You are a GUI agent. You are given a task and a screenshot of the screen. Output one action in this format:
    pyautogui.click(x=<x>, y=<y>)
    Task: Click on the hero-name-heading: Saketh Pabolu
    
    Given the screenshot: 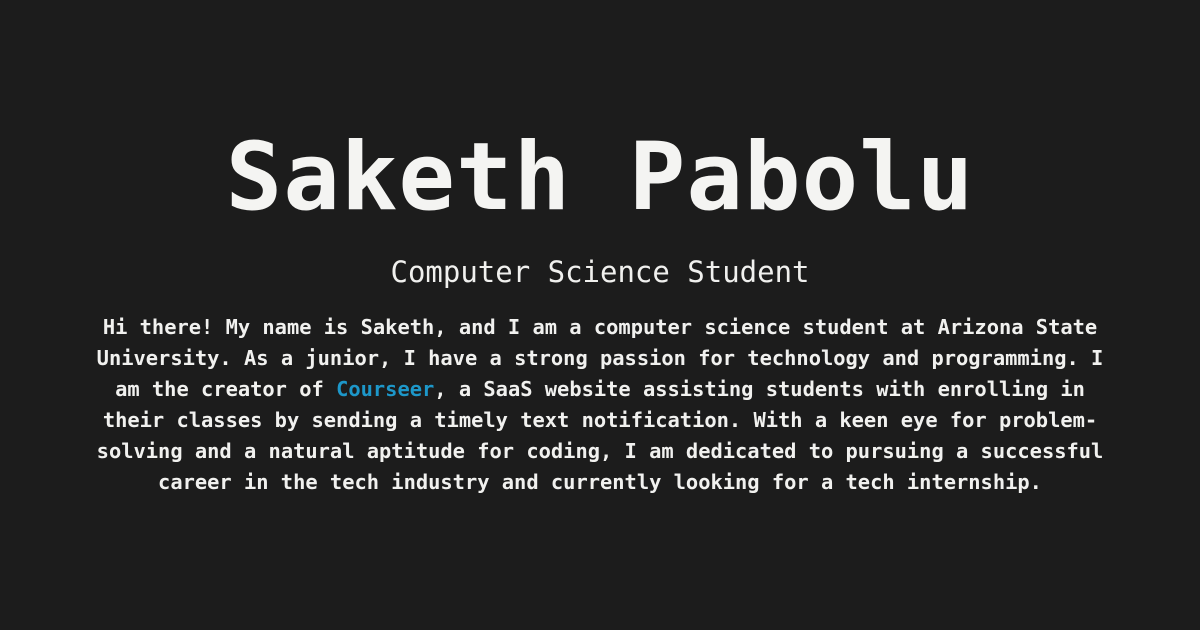 What is the action you would take?
    pyautogui.click(x=600, y=177)
    